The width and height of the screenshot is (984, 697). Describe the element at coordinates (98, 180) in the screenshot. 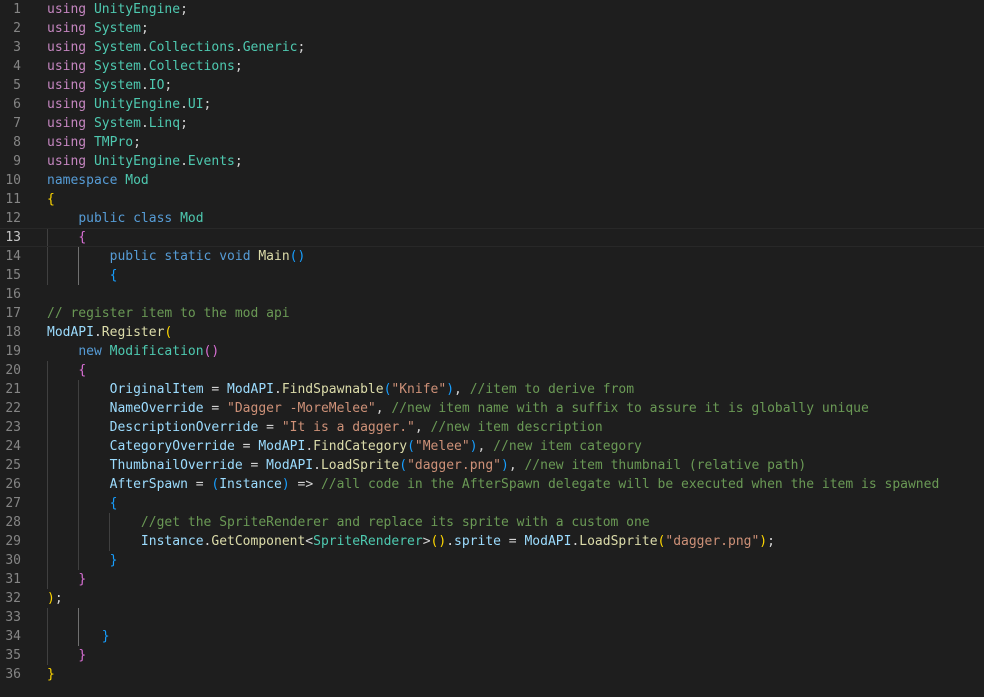

I see `line-code: namespace Mod` at that location.